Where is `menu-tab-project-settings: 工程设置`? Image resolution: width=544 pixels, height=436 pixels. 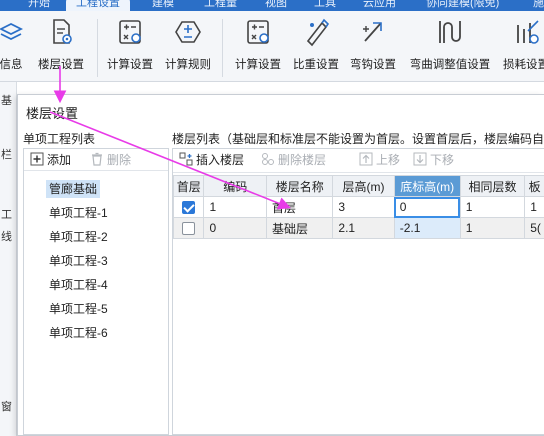 menu-tab-project-settings: 工程设置 is located at coordinates (98, 5).